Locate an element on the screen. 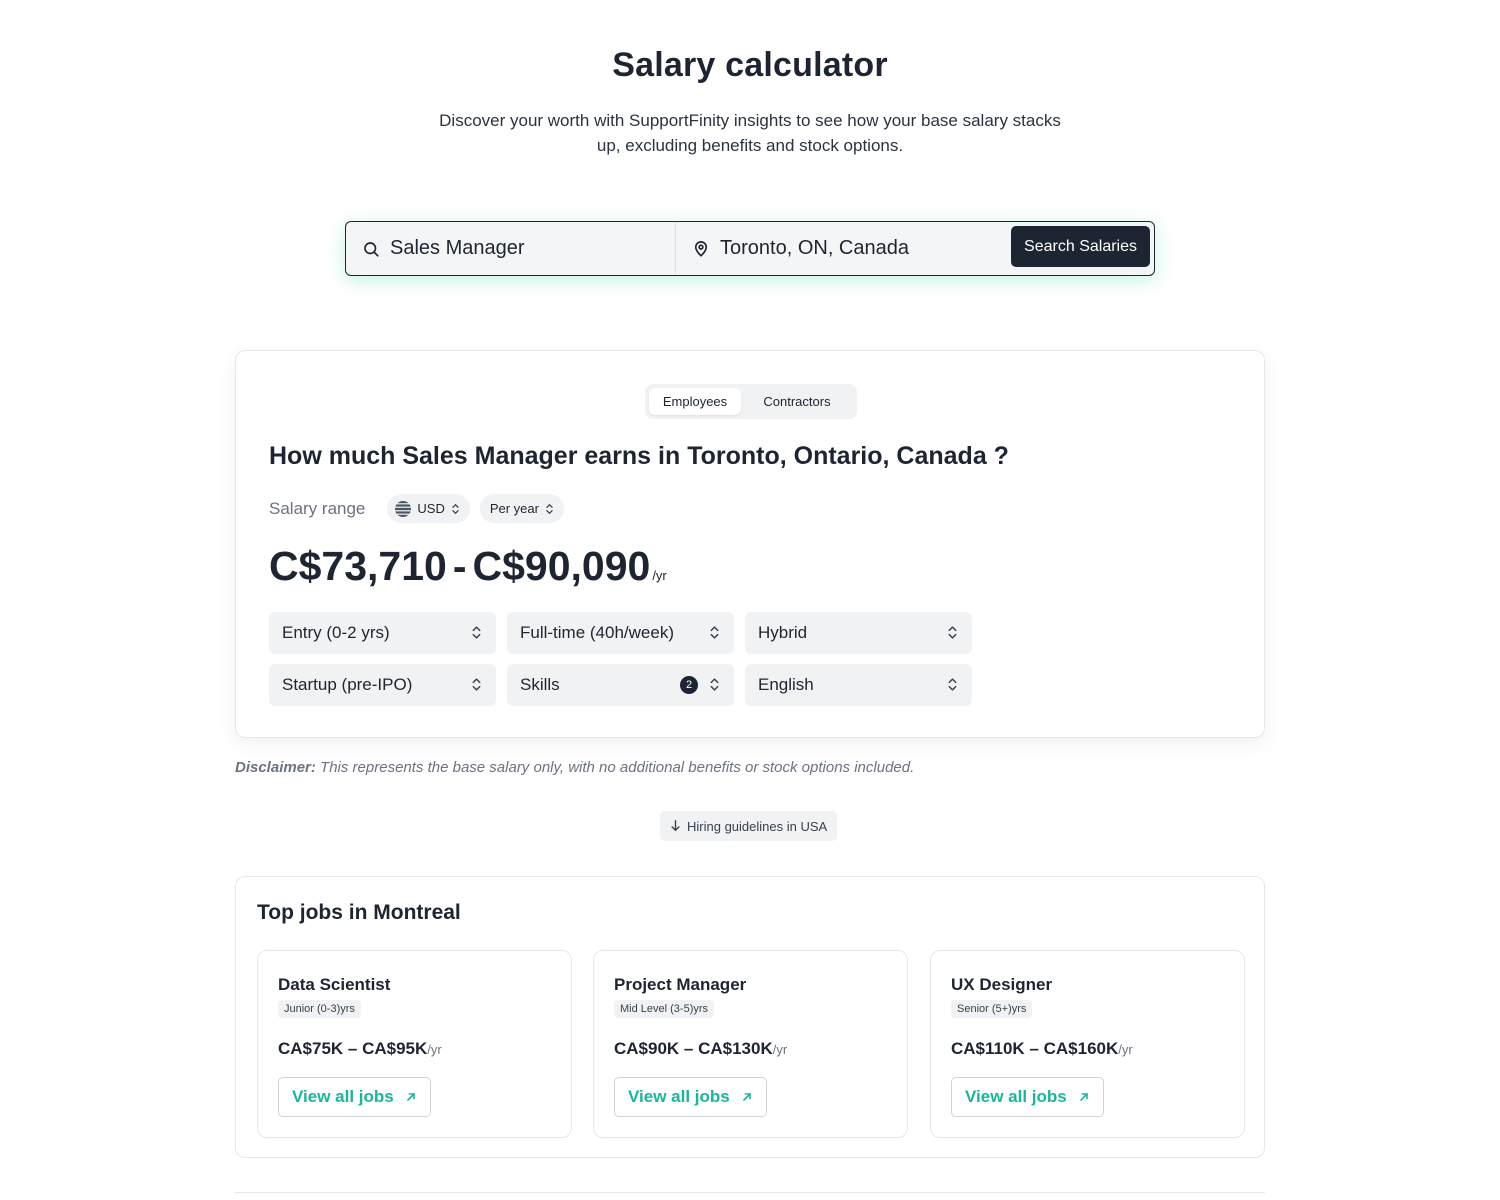 The height and width of the screenshot is (1200, 1500). job-title: Data Scientist is located at coordinates (334, 984).